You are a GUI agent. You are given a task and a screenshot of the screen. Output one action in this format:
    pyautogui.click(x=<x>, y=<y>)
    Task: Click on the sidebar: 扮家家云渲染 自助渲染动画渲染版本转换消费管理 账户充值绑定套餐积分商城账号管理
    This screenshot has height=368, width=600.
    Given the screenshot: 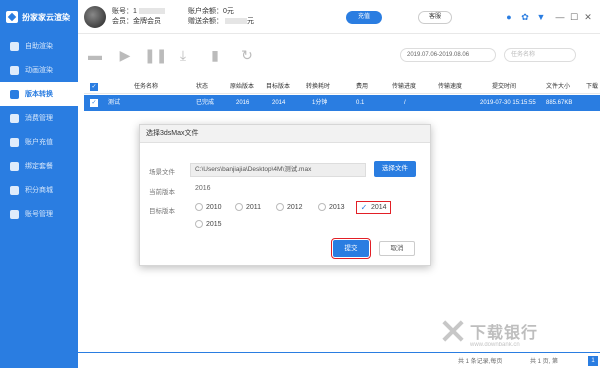 What is the action you would take?
    pyautogui.click(x=39, y=184)
    